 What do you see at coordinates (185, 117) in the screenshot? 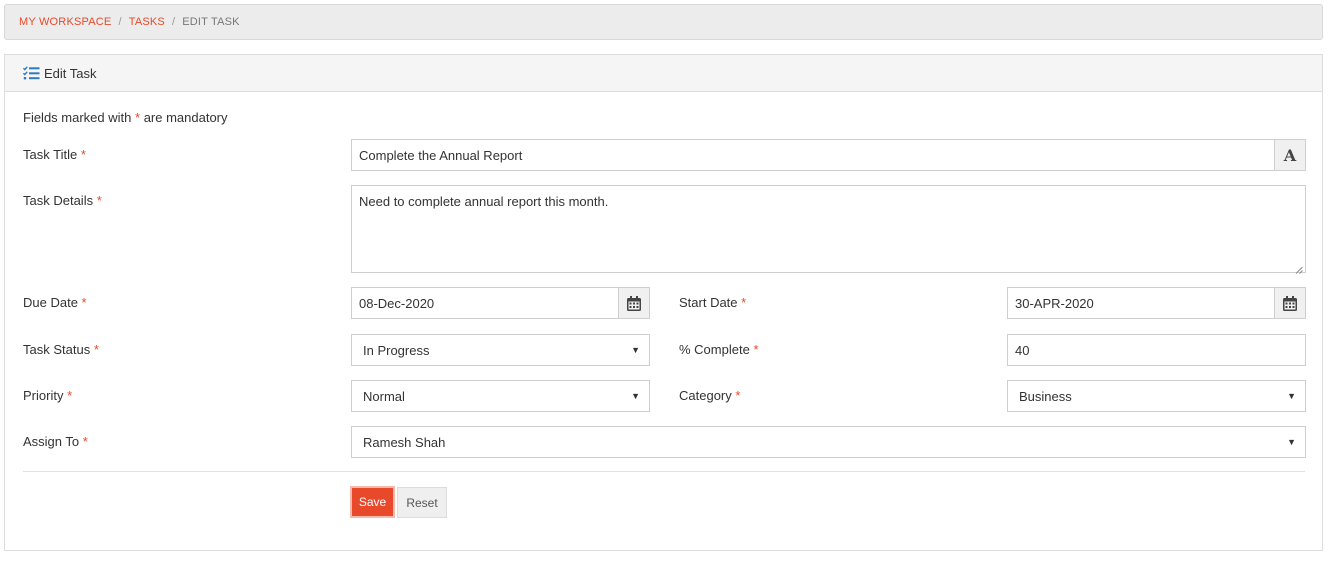
I see `mandatory-note-suffix: are mandatory` at bounding box center [185, 117].